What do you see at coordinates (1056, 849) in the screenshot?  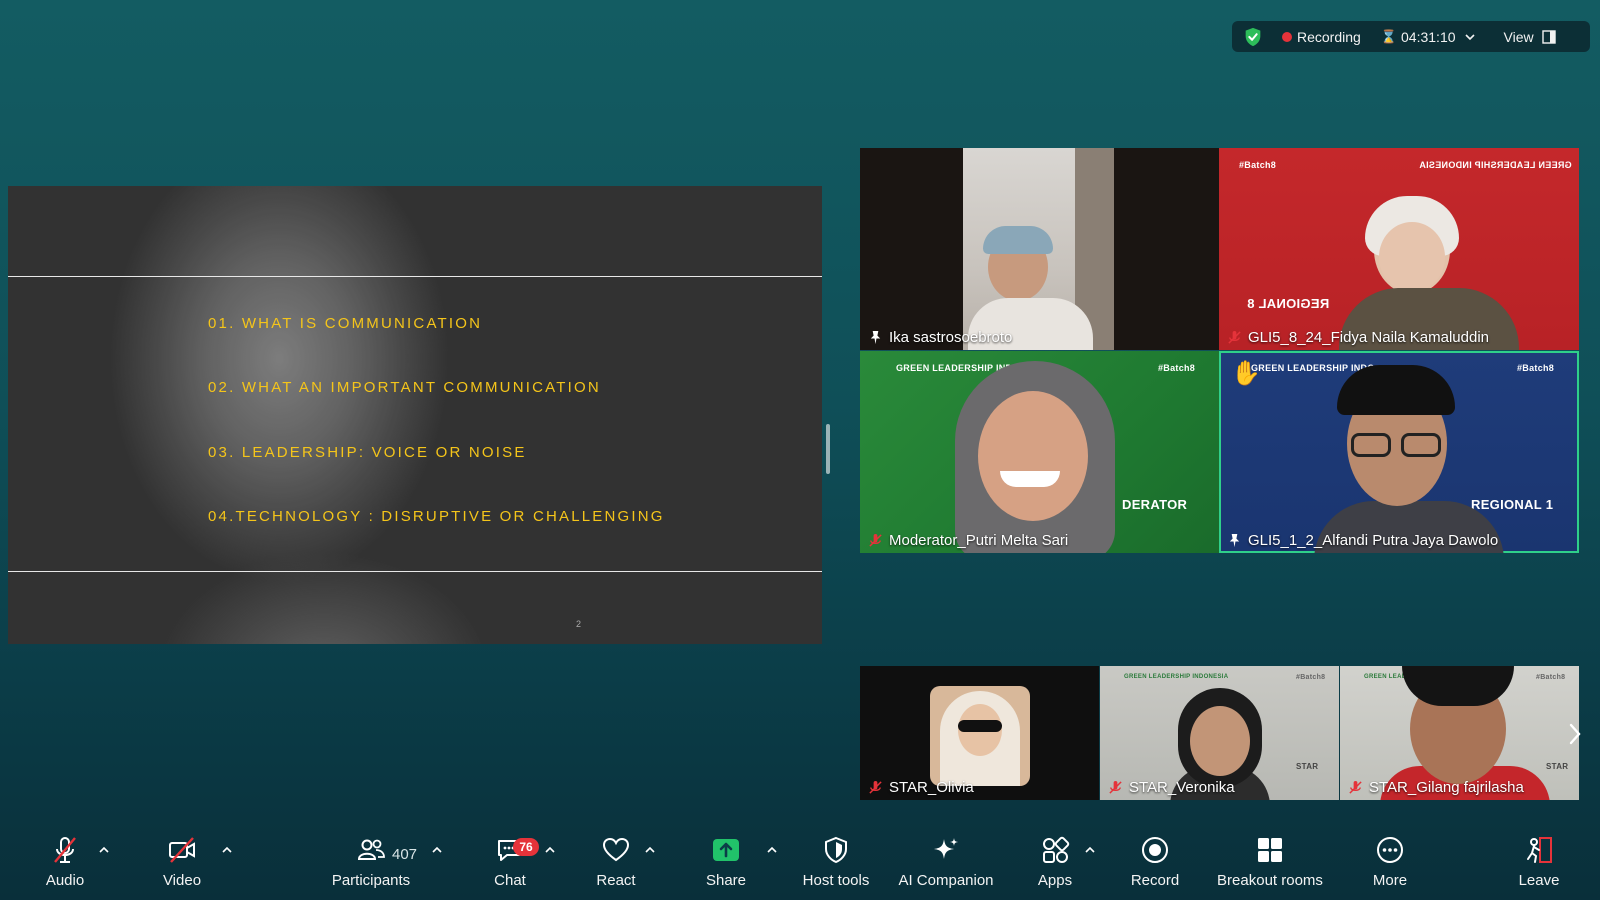 I see `apps-icon` at bounding box center [1056, 849].